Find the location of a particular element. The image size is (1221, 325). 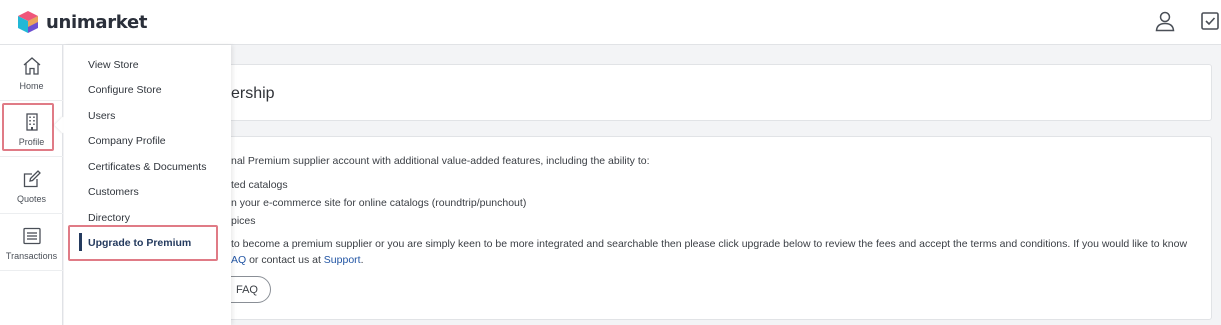

page-title: ership is located at coordinates (253, 93).